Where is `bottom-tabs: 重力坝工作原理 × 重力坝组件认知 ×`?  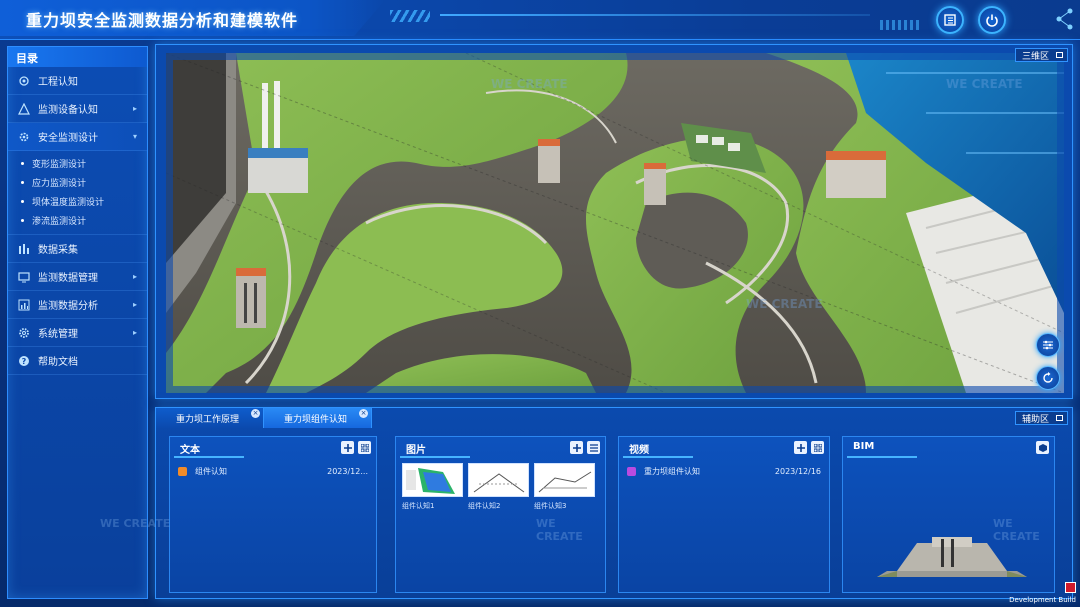 bottom-tabs: 重力坝工作原理 × 重力坝组件认知 × is located at coordinates (264, 418).